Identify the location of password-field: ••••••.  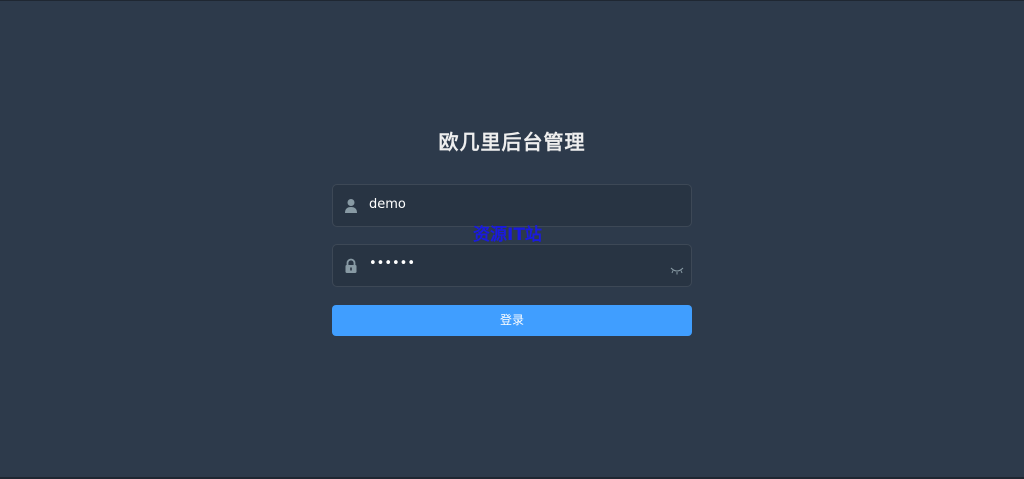
(512, 265).